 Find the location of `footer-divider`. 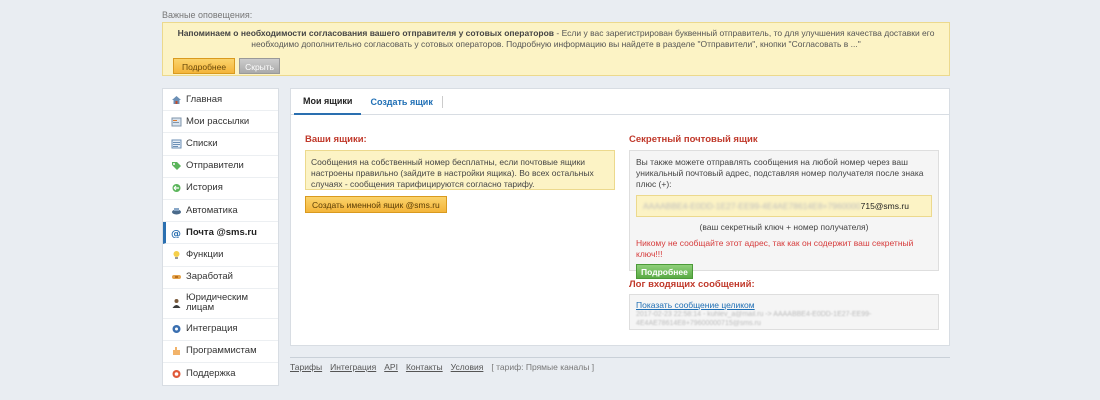

footer-divider is located at coordinates (620, 357).